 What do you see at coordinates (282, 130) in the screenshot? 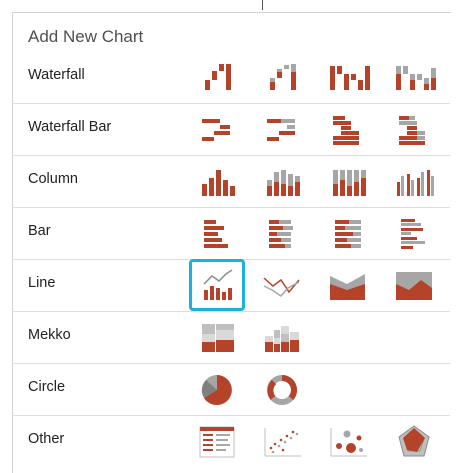
I see `waterfall-bar-stacked-icon` at bounding box center [282, 130].